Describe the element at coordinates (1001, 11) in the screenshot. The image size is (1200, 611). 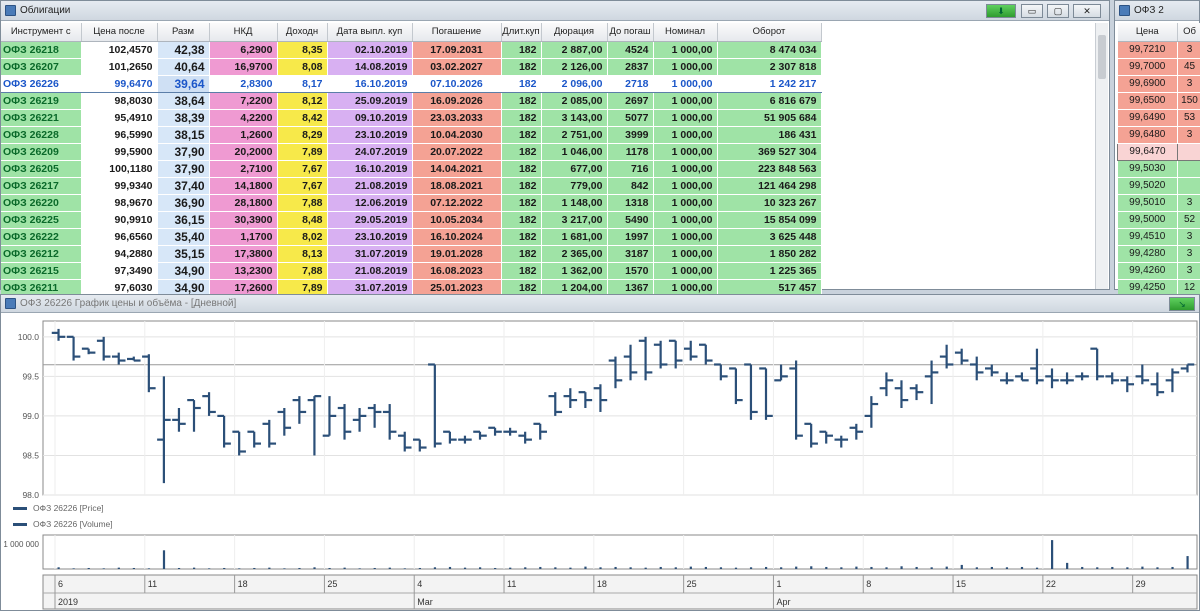
I see `down-arrow-icon: ⬇` at that location.